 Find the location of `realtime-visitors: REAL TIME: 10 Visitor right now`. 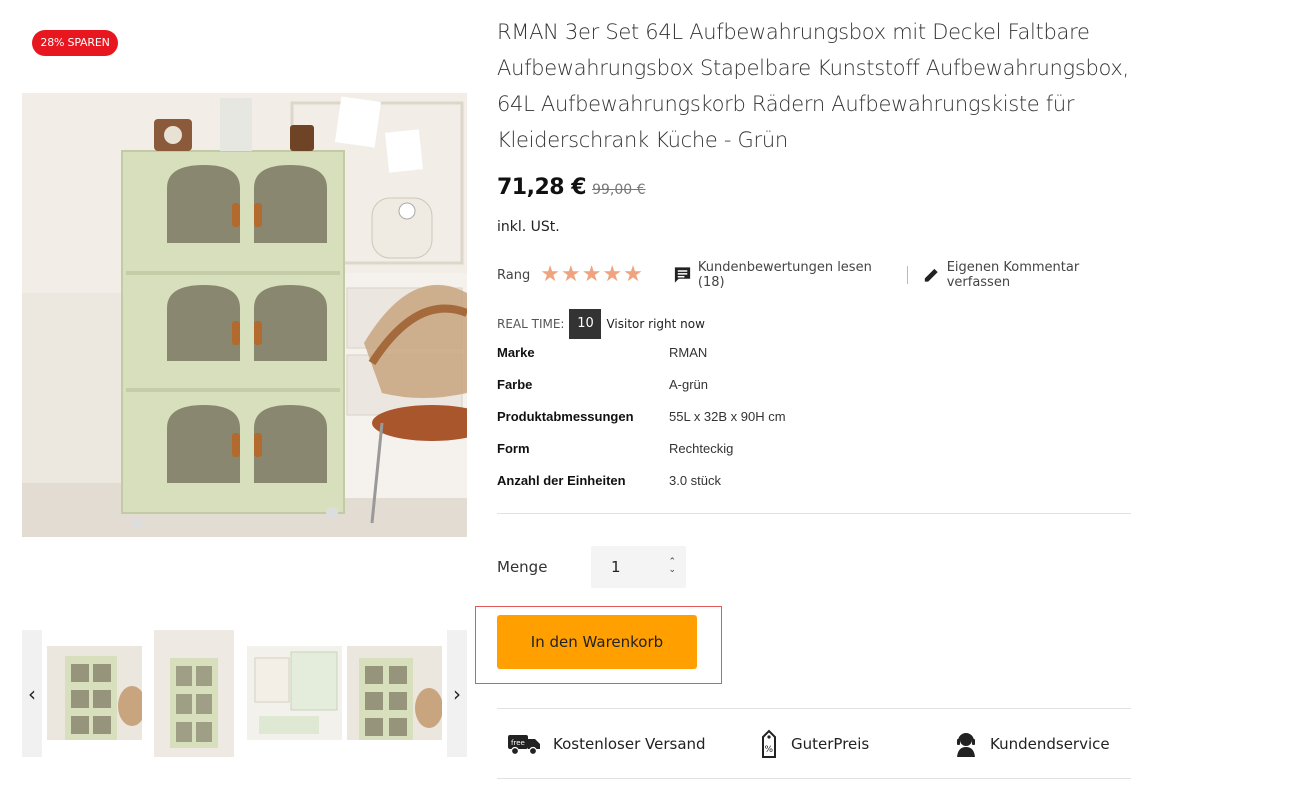

realtime-visitors: REAL TIME: 10 Visitor right now is located at coordinates (601, 324).